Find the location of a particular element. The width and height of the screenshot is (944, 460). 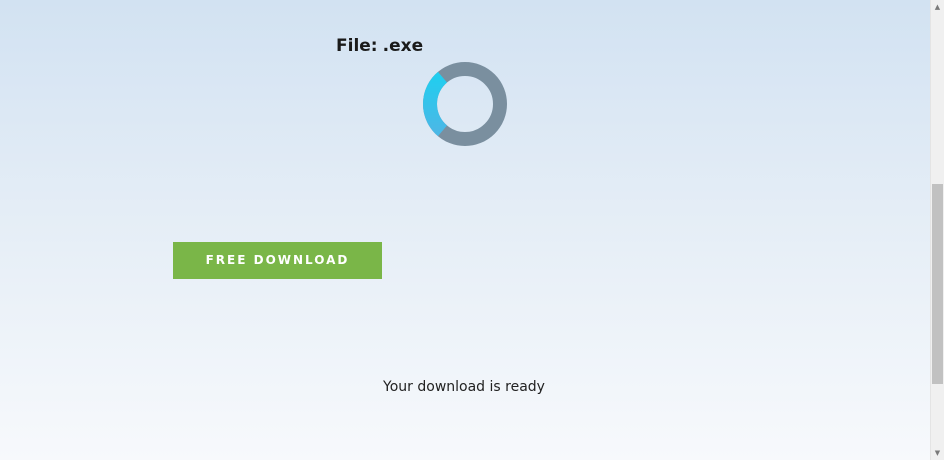

free-download-button: FREE DOWNLOAD is located at coordinates (277, 260).